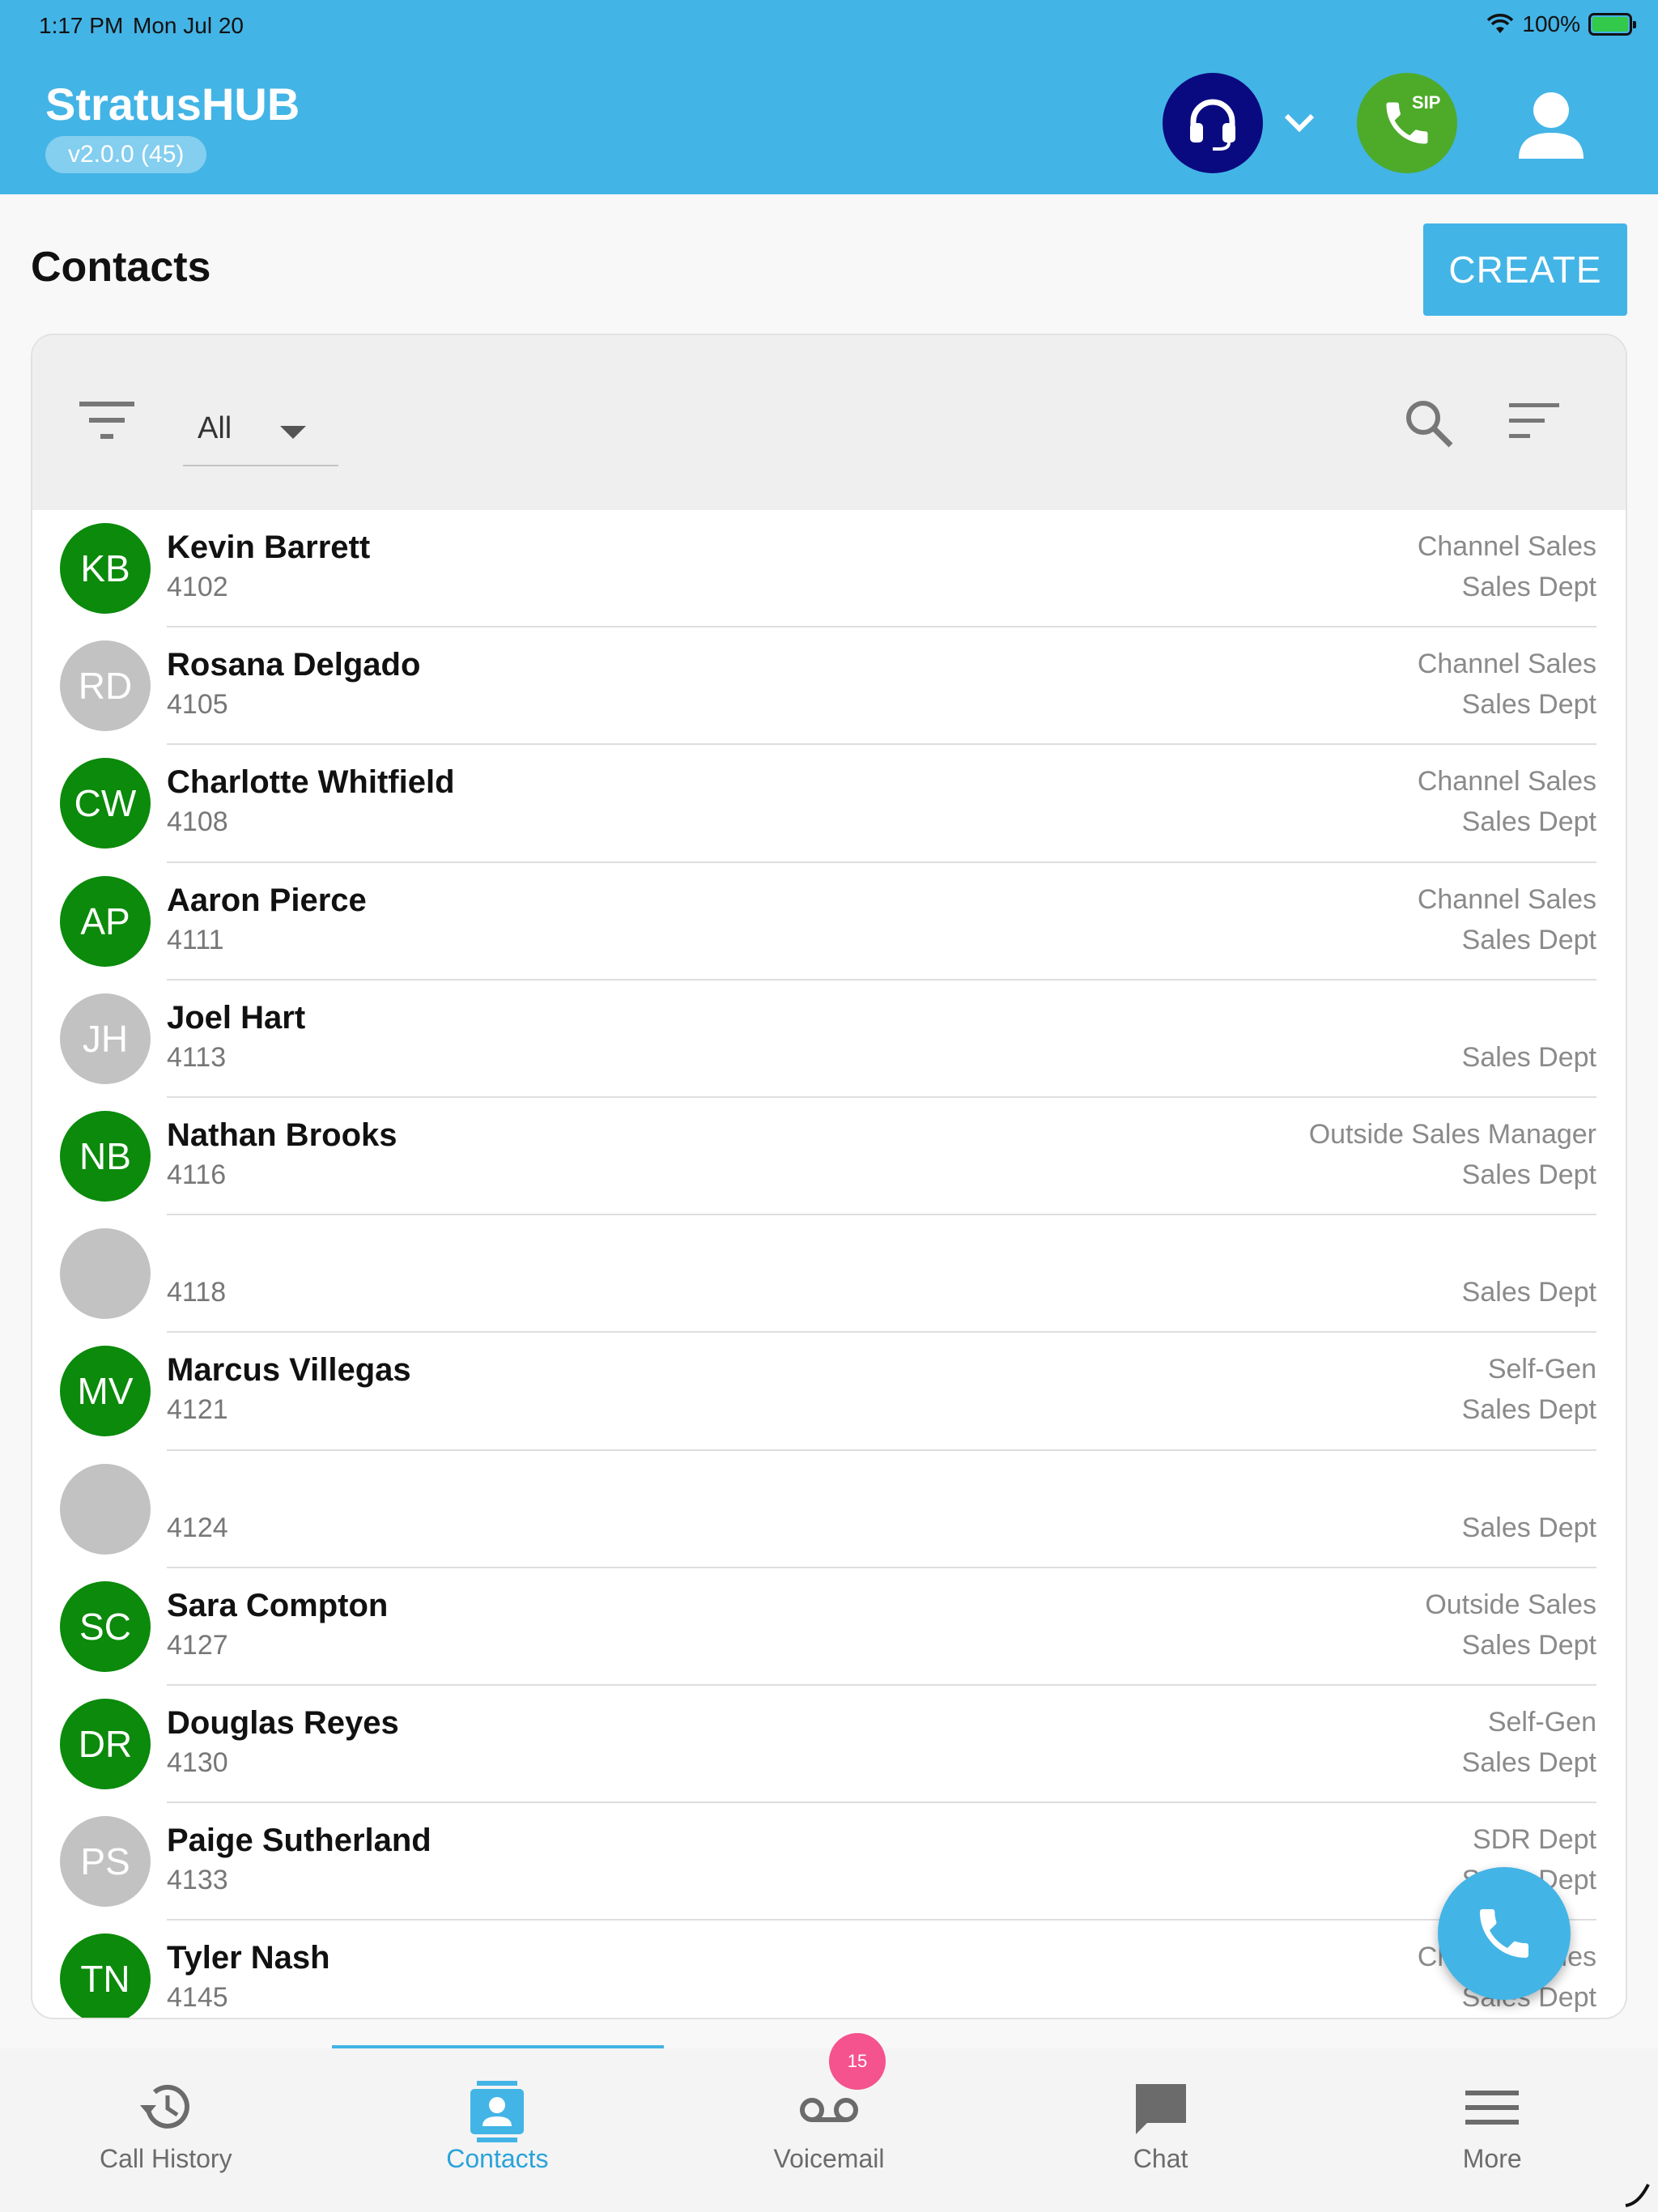  Describe the element at coordinates (106, 422) in the screenshot. I see `filter-icon` at that location.